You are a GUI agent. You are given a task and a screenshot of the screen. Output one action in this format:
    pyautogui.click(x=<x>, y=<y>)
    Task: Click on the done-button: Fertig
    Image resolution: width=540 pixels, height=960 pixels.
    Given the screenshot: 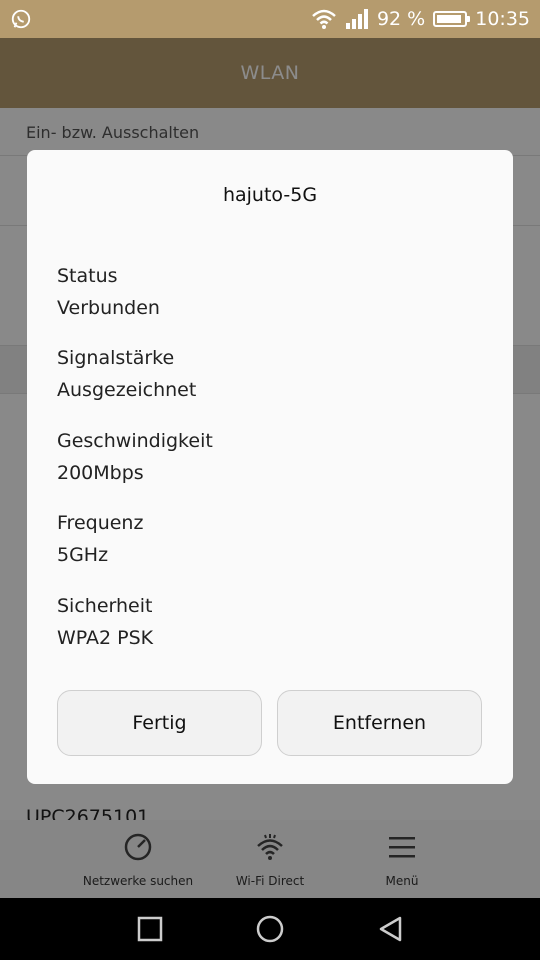 What is the action you would take?
    pyautogui.click(x=159, y=723)
    